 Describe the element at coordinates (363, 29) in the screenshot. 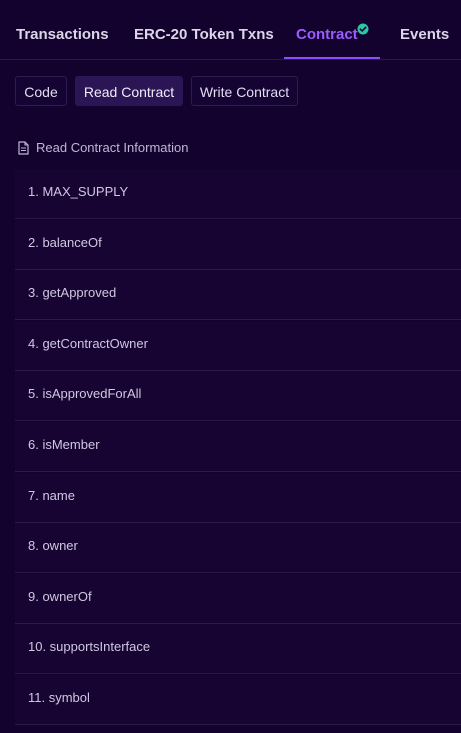

I see `check-circle-icon` at that location.